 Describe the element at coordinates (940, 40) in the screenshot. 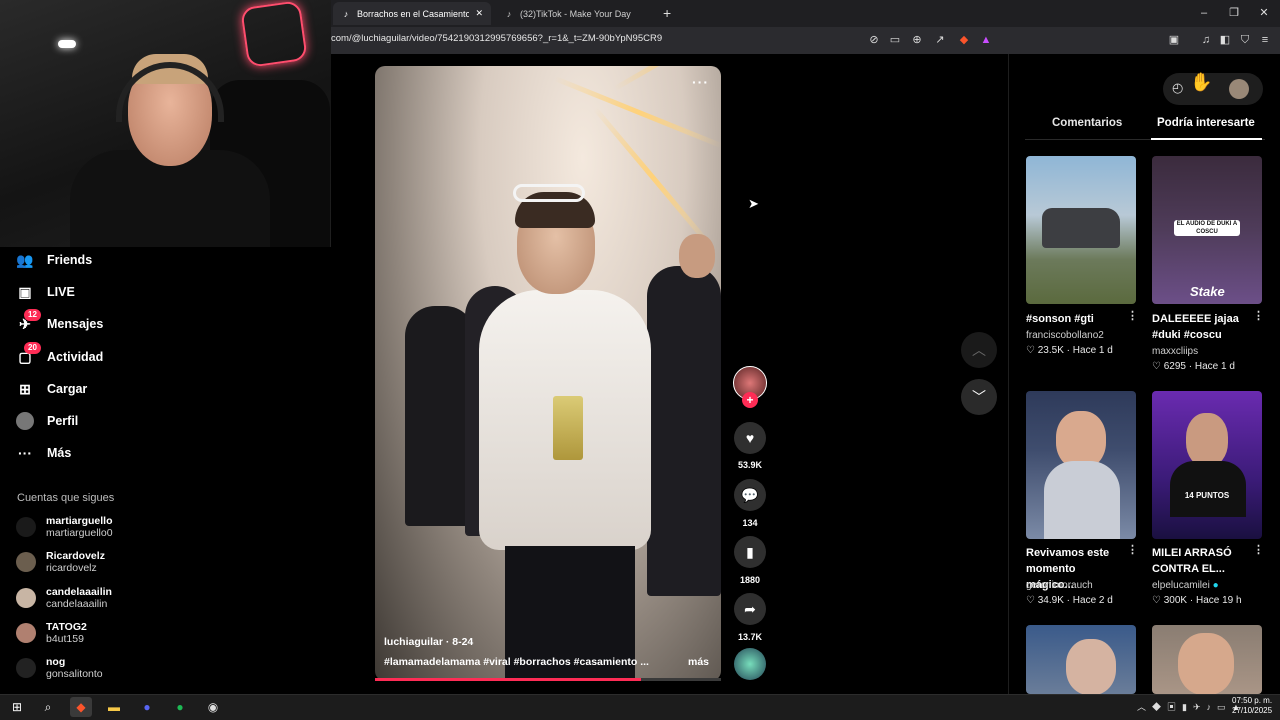

I see `share-icon: ↗` at that location.